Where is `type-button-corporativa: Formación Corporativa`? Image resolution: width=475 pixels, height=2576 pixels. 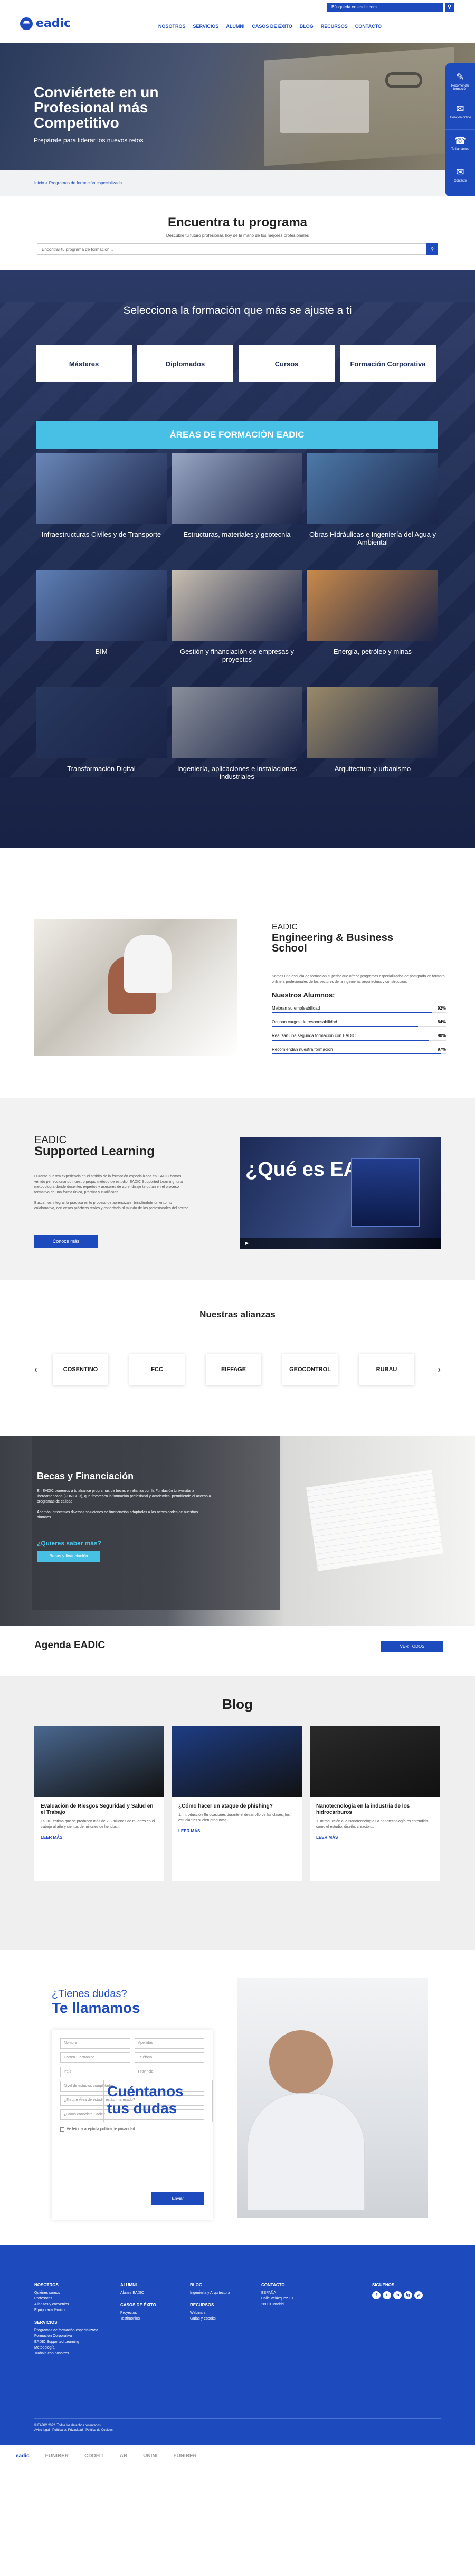 type-button-corporativa: Formación Corporativa is located at coordinates (388, 363).